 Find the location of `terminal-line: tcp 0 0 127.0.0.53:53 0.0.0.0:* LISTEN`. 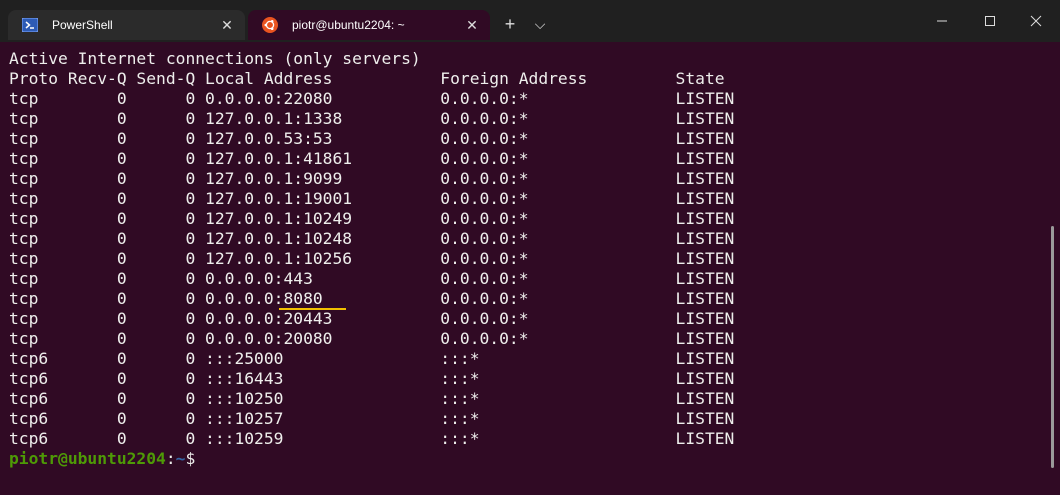

terminal-line: tcp 0 0 127.0.0.53:53 0.0.0.0:* LISTEN is located at coordinates (372, 138).